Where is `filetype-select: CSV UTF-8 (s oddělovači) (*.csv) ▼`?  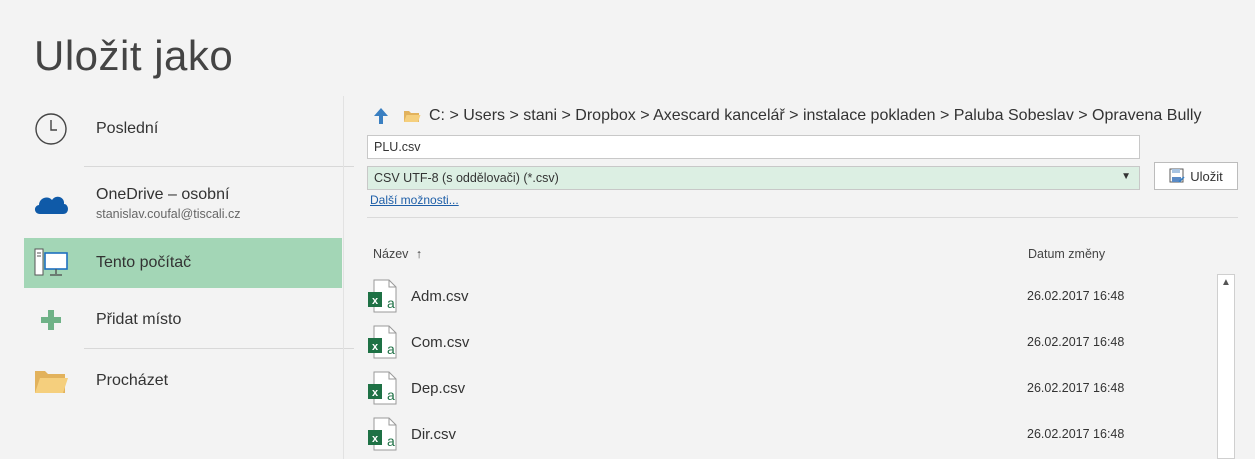
filetype-select: CSV UTF-8 (s oddělovači) (*.csv) ▼ is located at coordinates (753, 178).